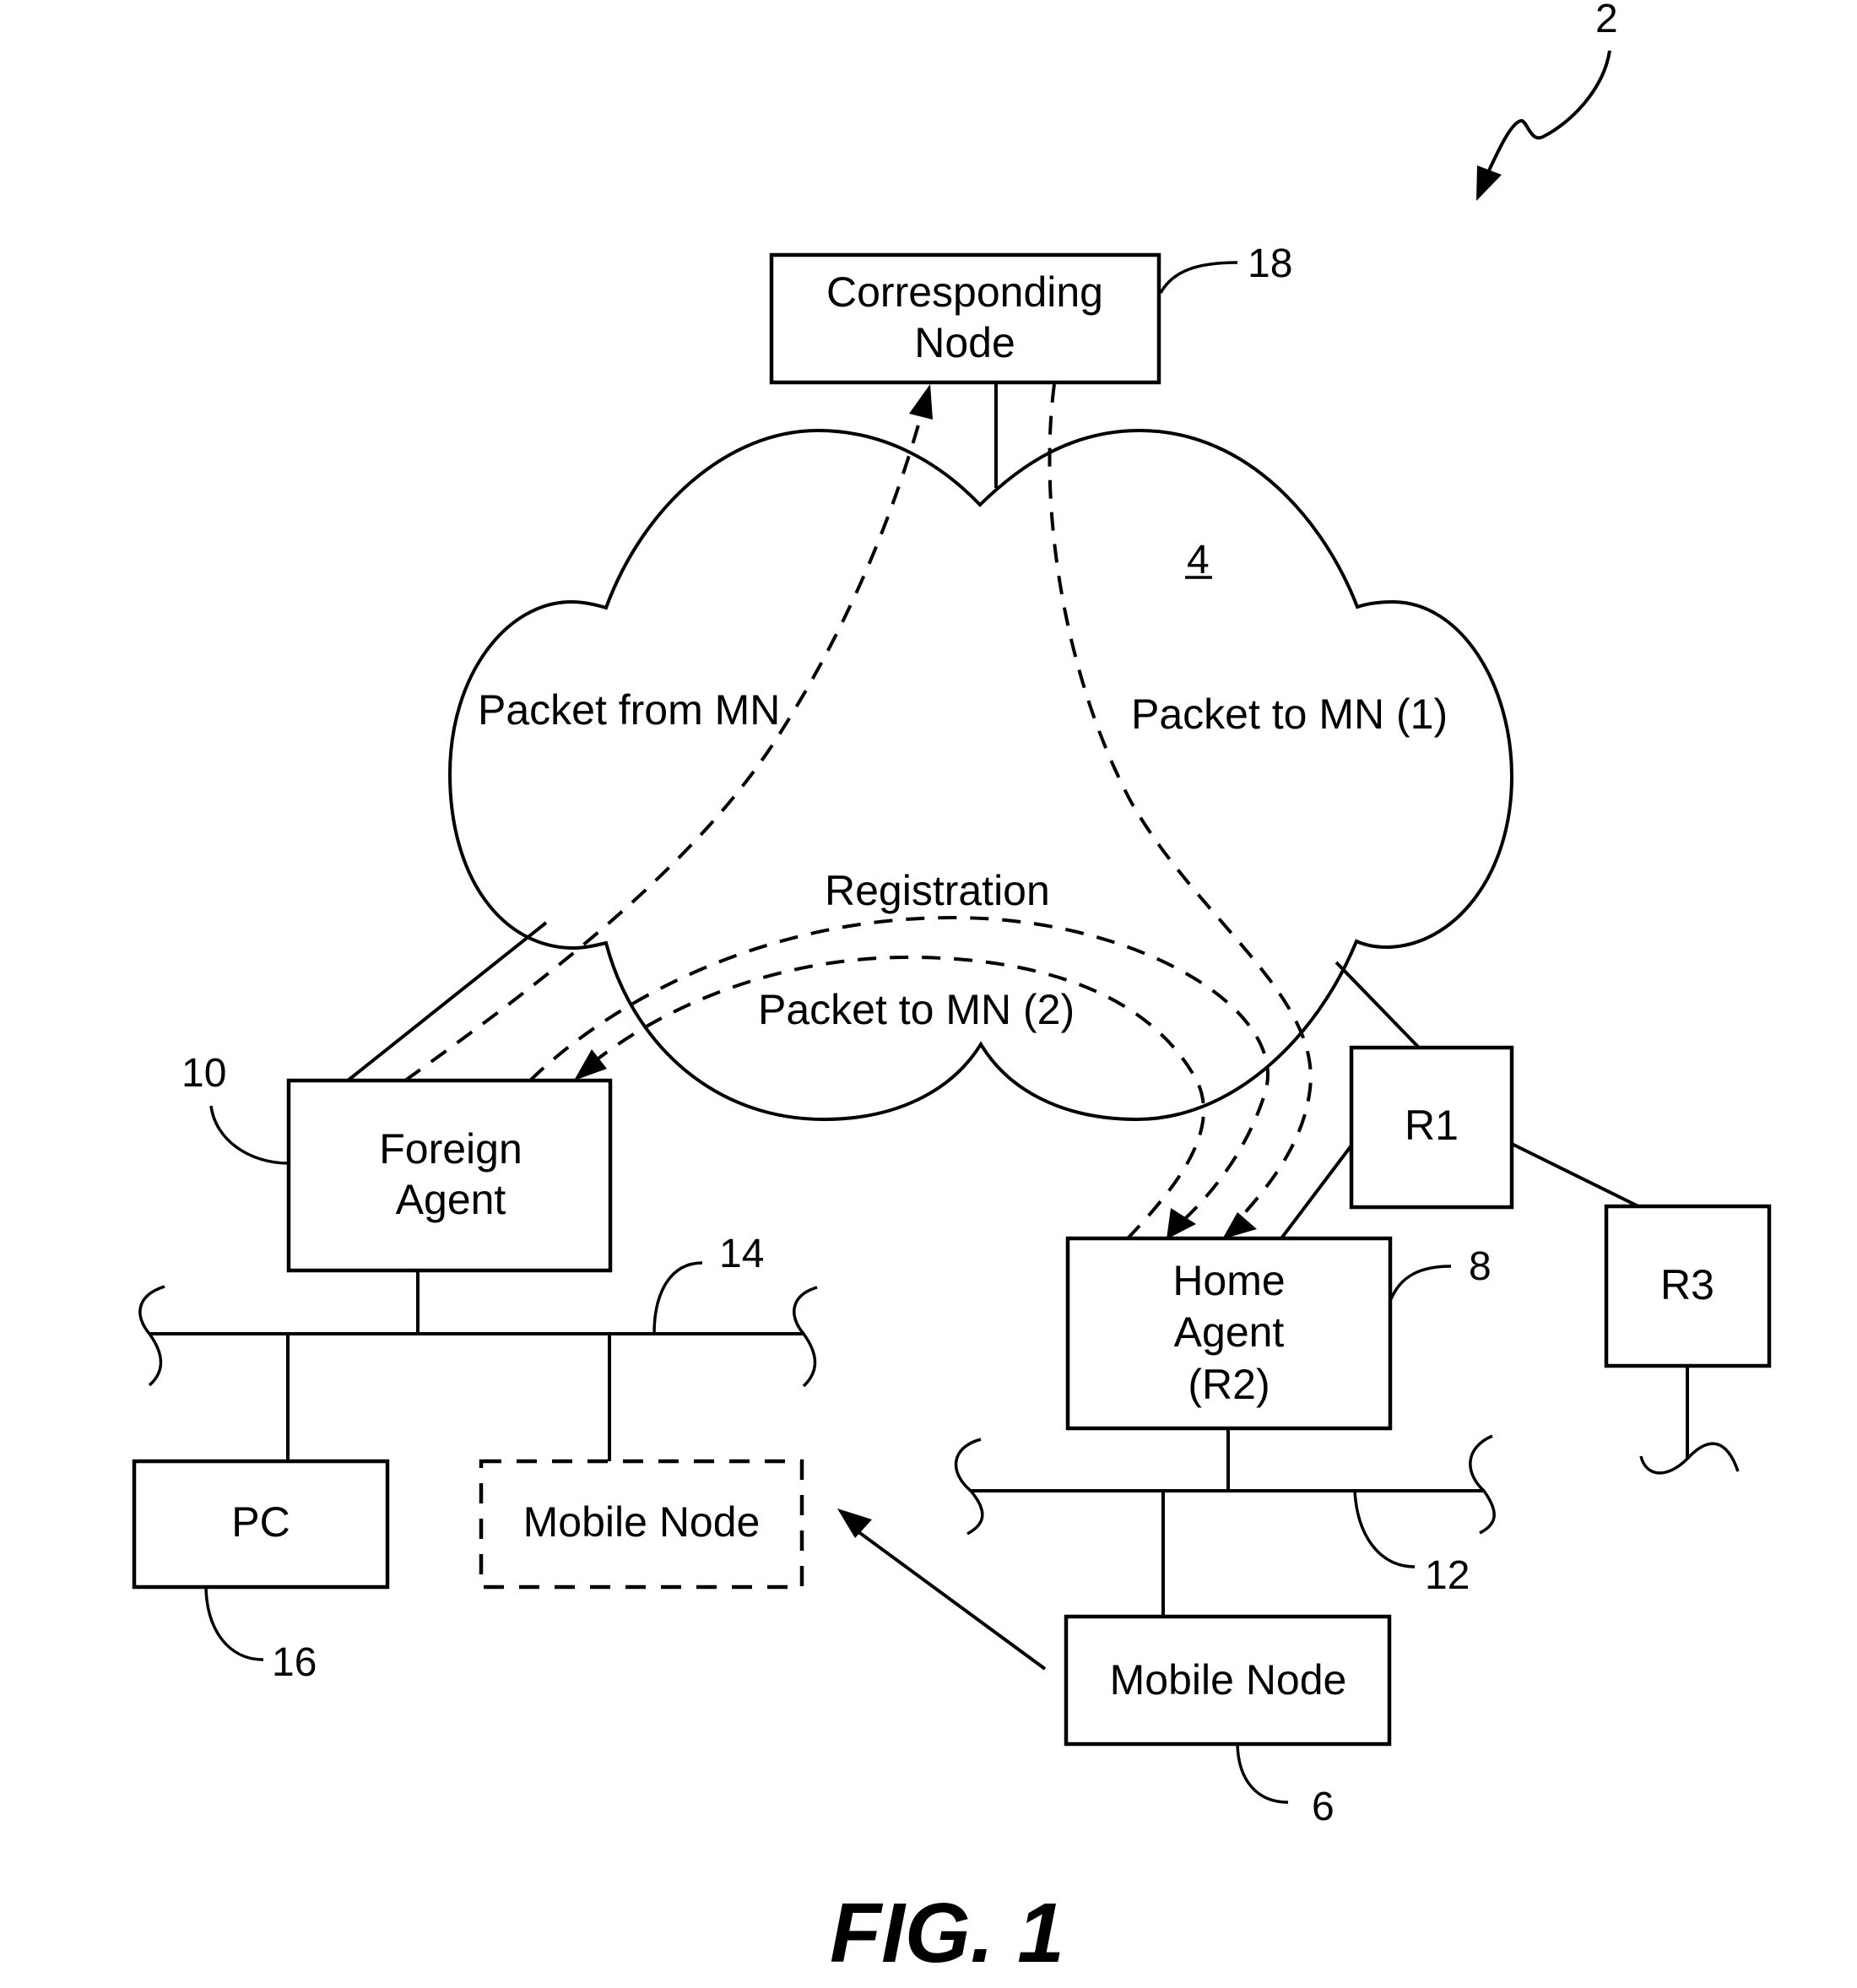  What do you see at coordinates (1240, 1225) in the screenshot?
I see `flow-packet-to-mn-1-arrowhead-icon` at bounding box center [1240, 1225].